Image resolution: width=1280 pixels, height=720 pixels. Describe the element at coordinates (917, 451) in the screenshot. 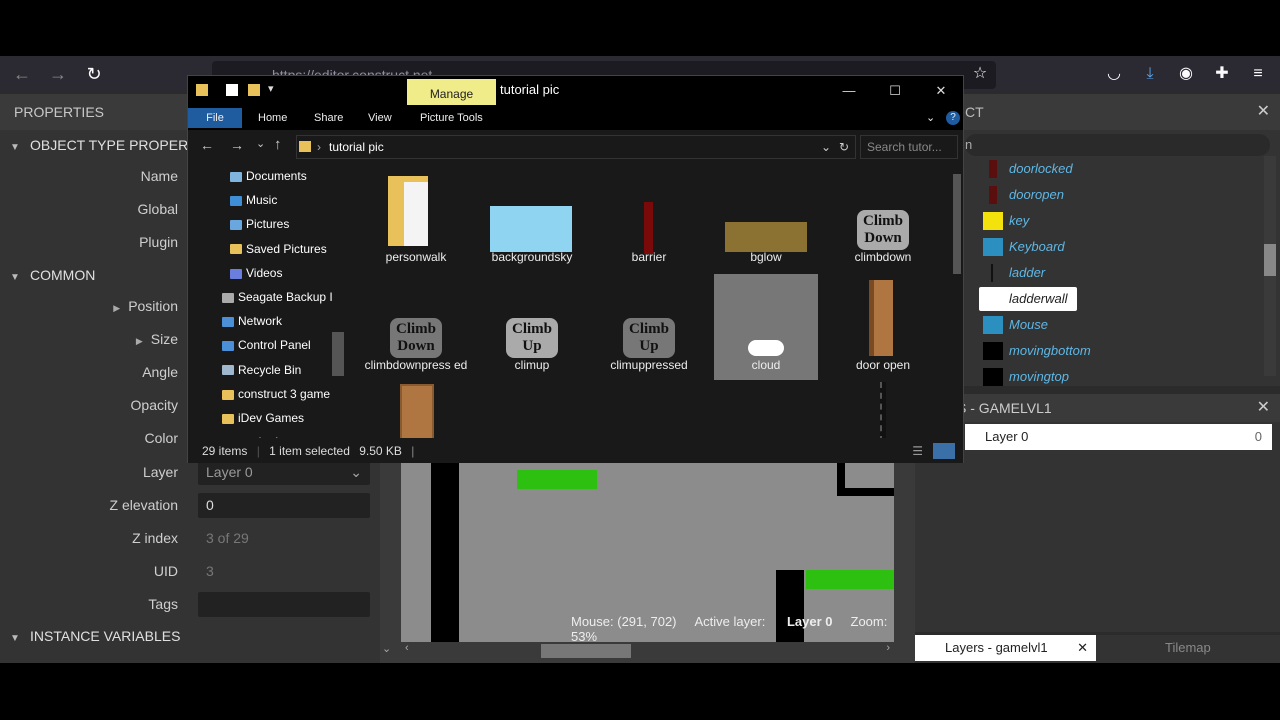

I see `details-view-icon: ☰` at that location.